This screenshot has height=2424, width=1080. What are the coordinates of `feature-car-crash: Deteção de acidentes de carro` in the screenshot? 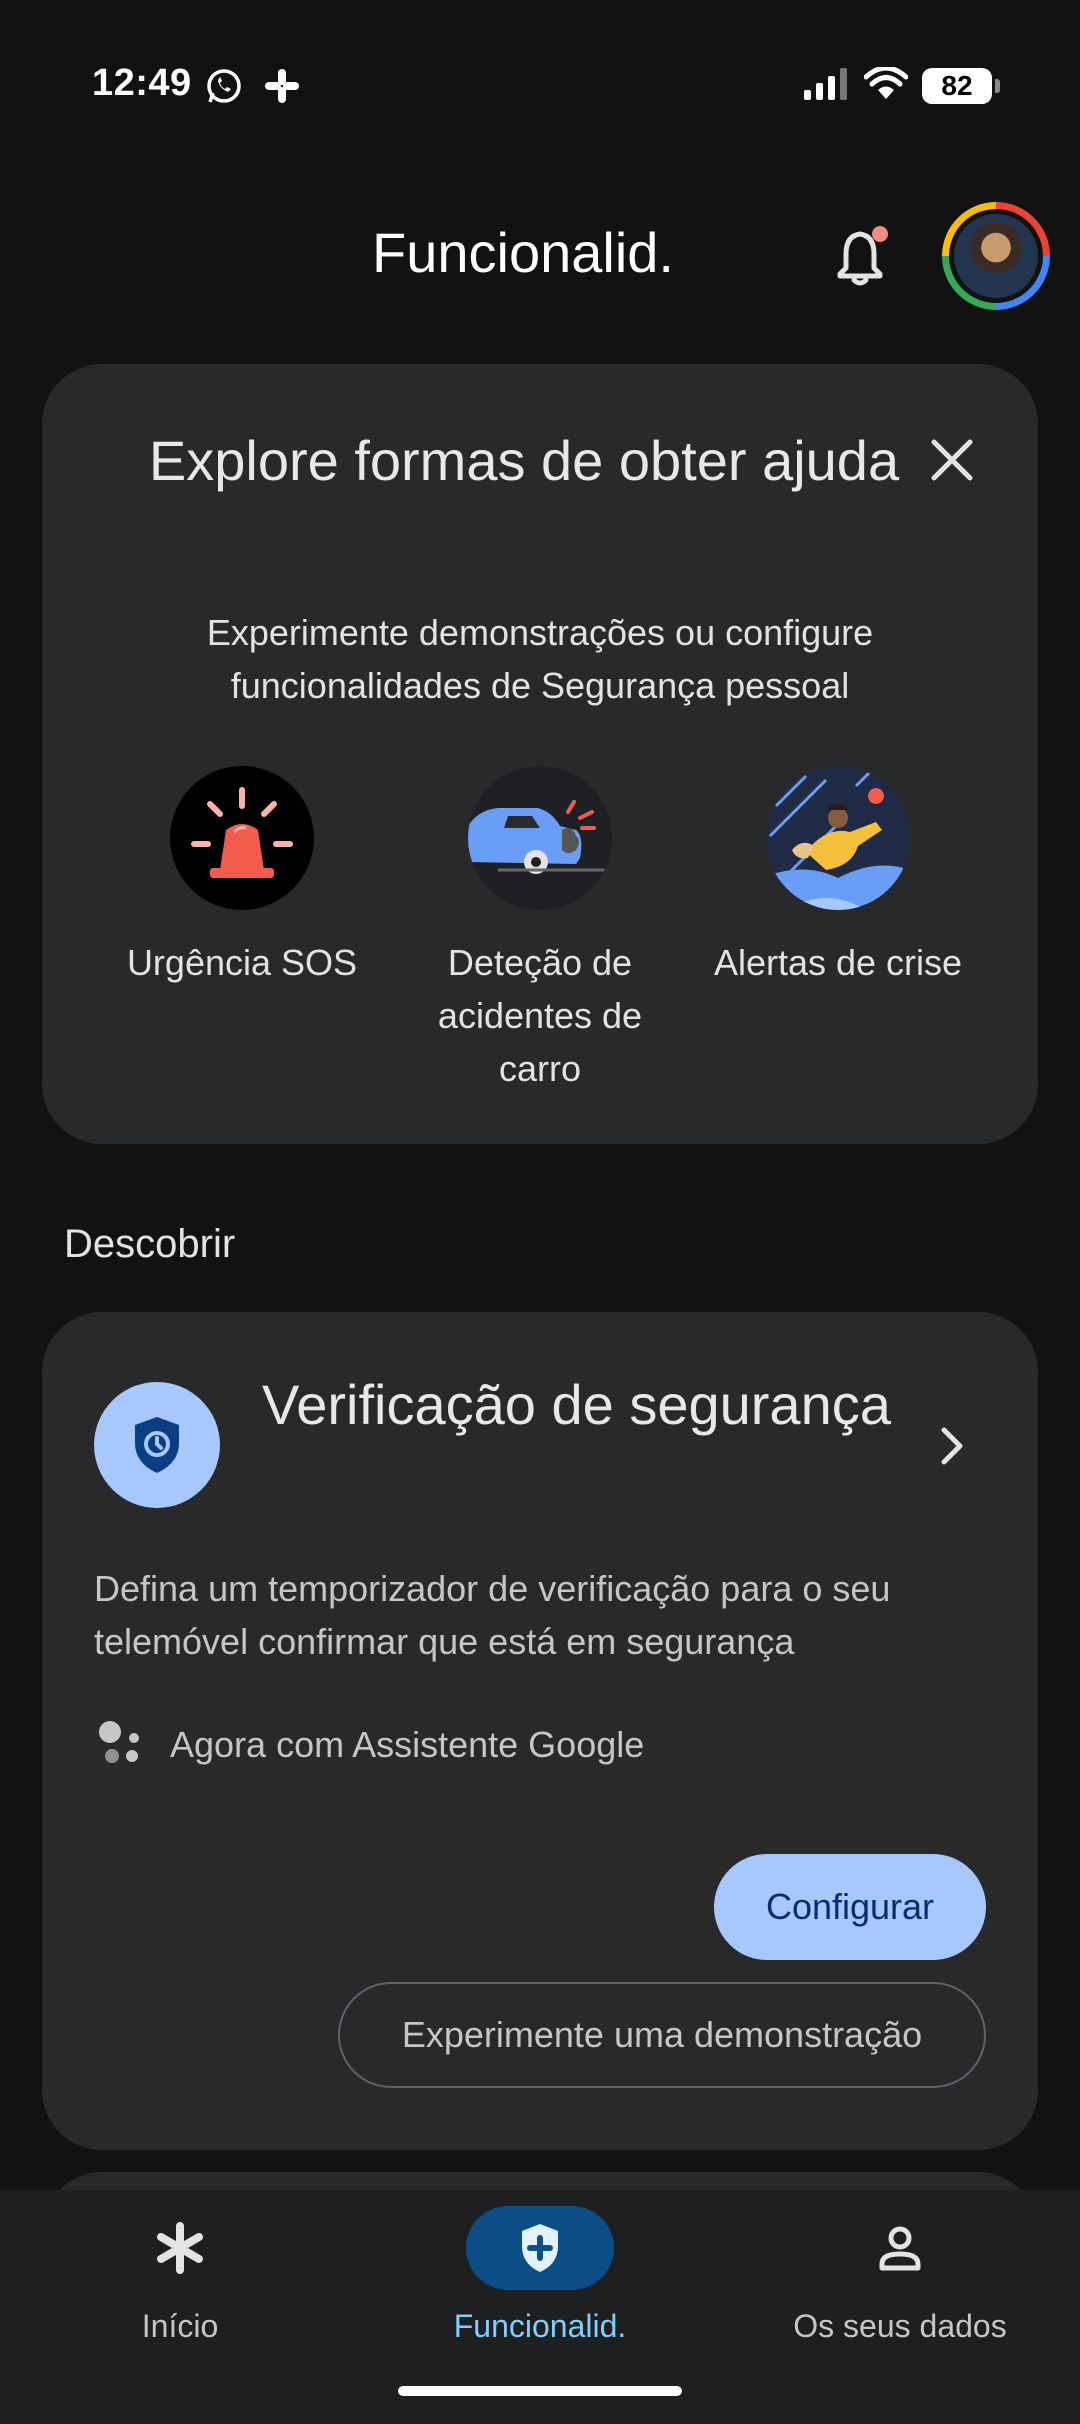 It's located at (540, 930).